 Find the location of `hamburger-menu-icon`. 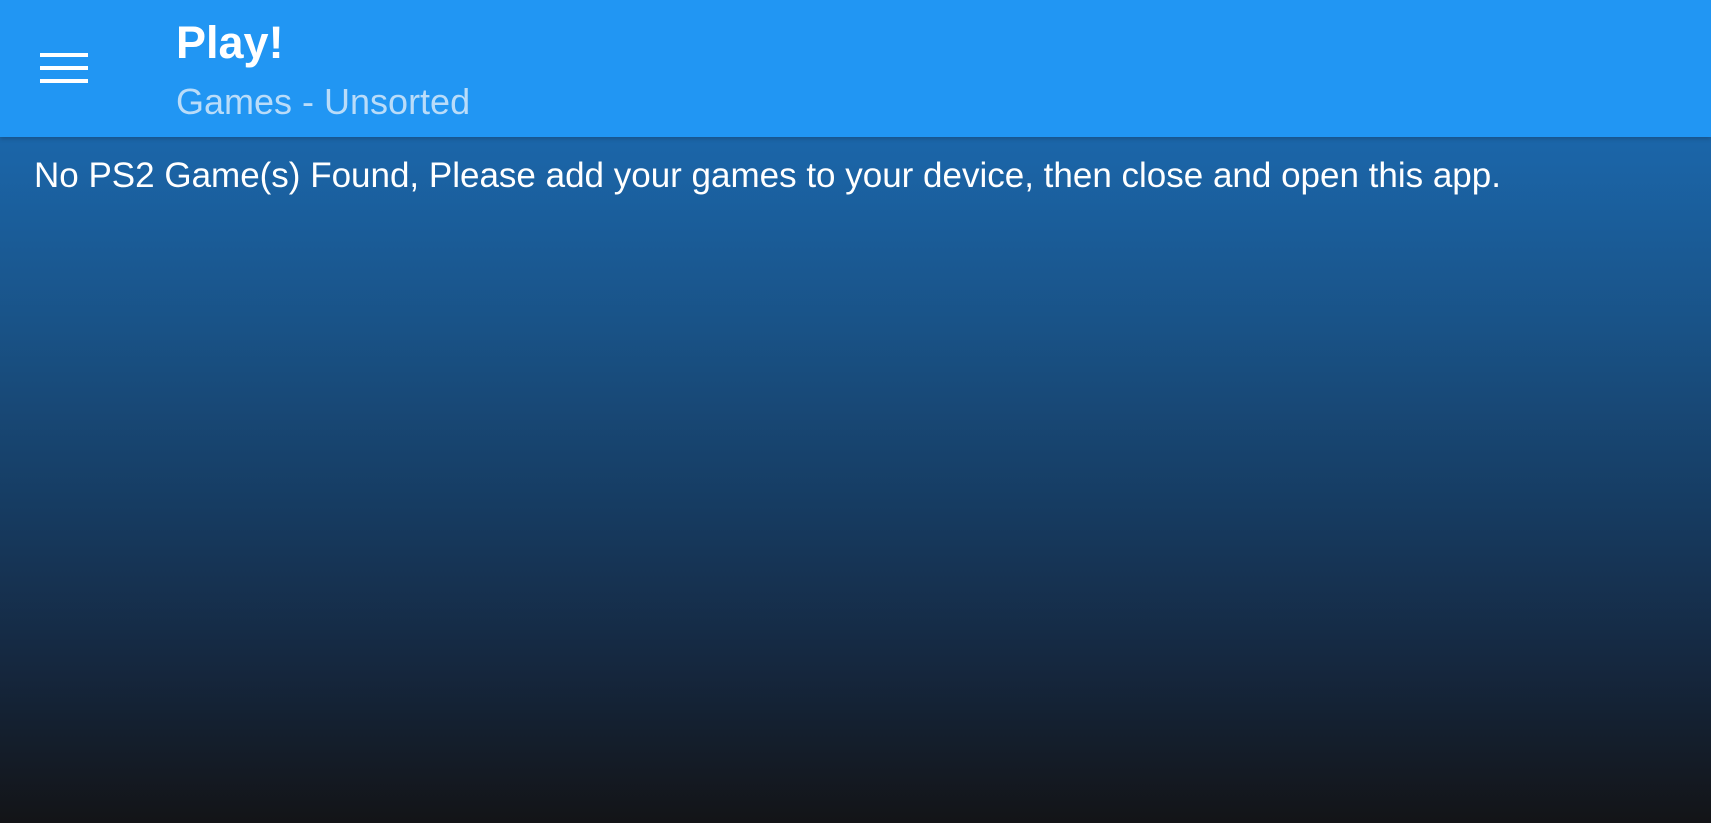

hamburger-menu-icon is located at coordinates (64, 68).